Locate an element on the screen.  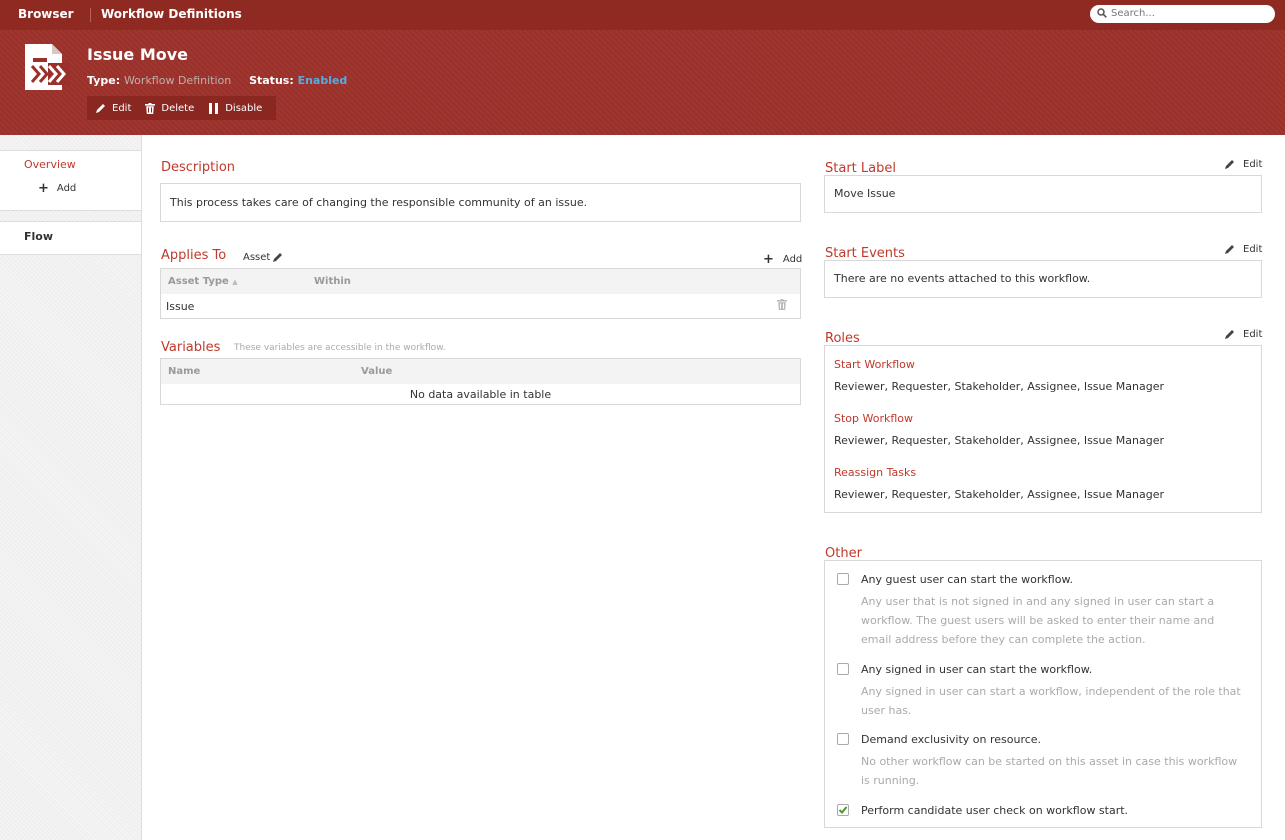
header-actions: Edit Delete Disable is located at coordinates (182, 108).